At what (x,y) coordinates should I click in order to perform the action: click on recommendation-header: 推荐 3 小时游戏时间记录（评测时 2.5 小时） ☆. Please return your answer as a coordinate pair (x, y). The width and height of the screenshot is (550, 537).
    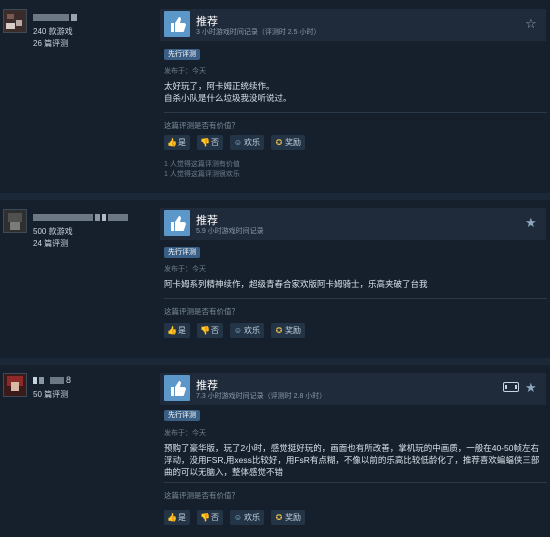
    Looking at the image, I should click on (353, 25).